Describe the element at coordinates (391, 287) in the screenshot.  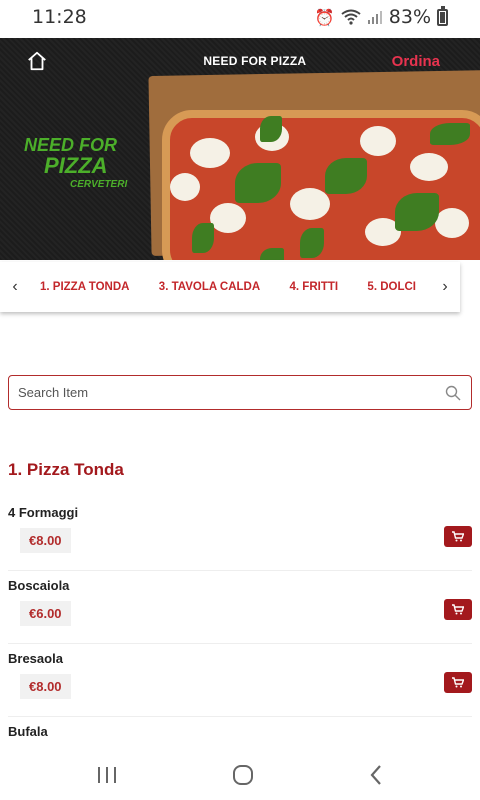
I see `category-dolci: 5. DOLCI` at that location.